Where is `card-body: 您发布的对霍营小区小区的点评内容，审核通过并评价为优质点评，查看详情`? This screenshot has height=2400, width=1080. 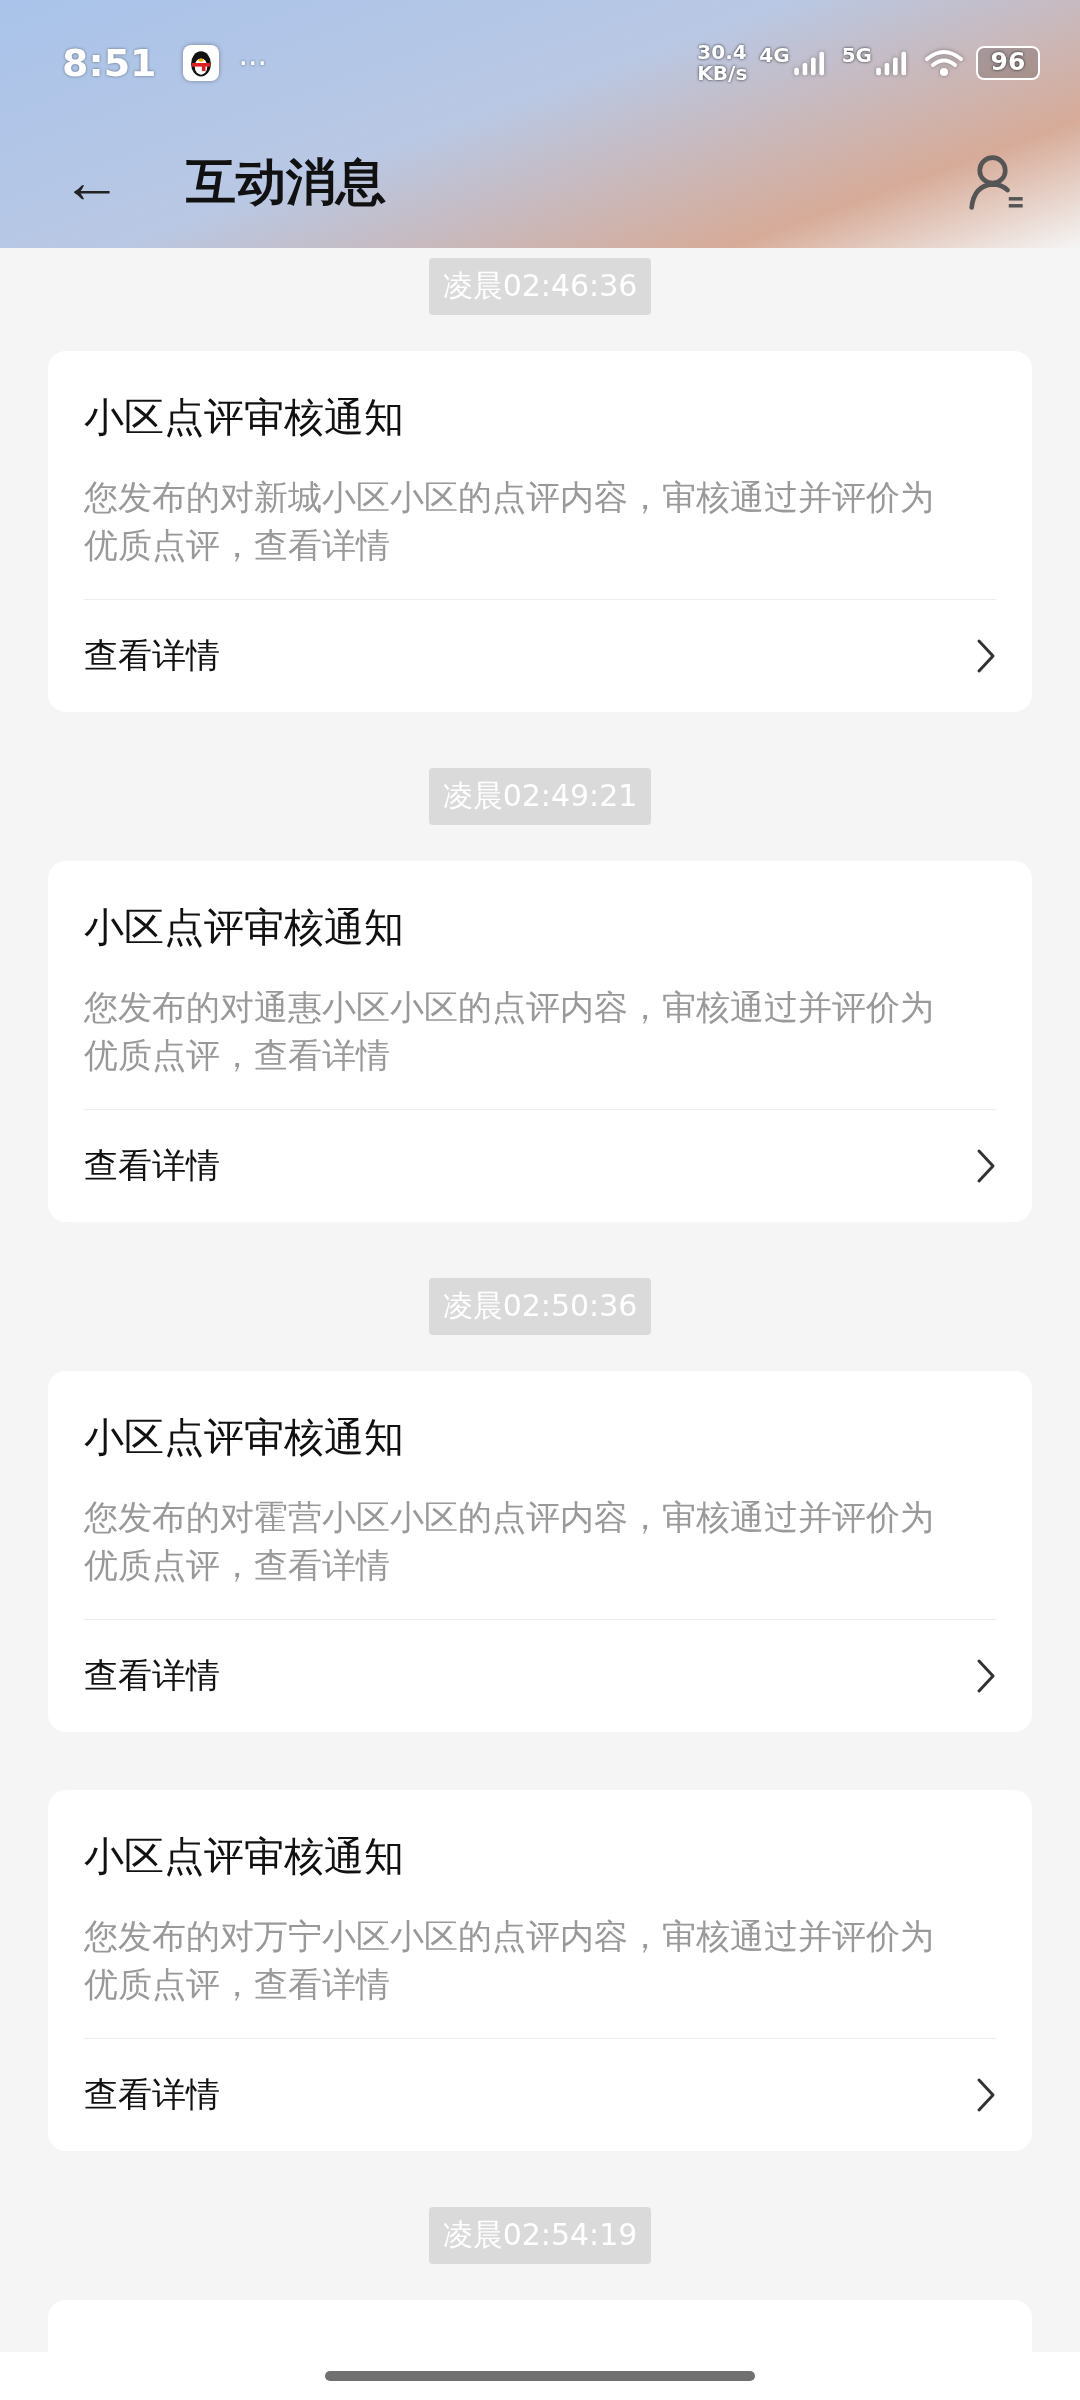 card-body: 您发布的对霍营小区小区的点评内容，审核通过并评价为优质点评，查看详情 is located at coordinates (540, 1556).